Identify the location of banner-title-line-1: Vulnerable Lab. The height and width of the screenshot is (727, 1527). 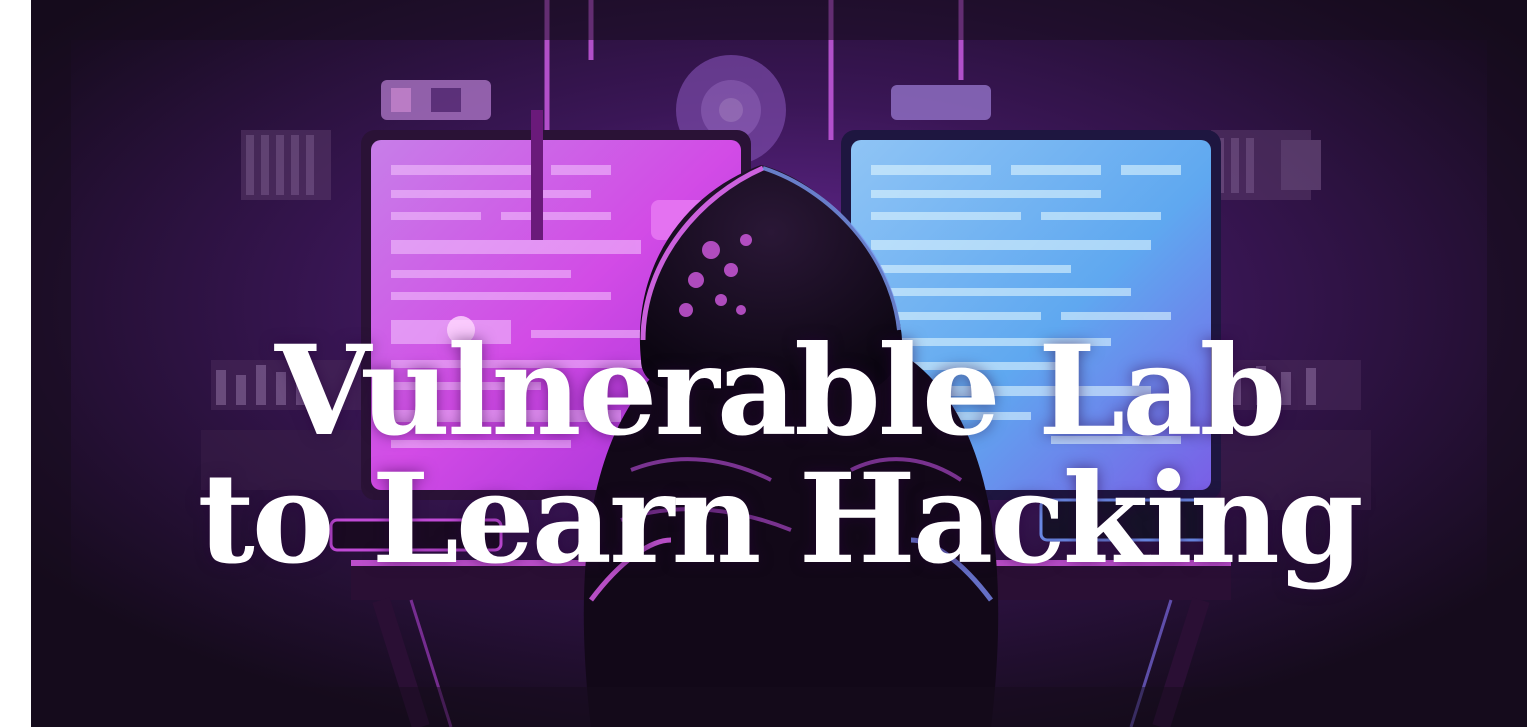
(780, 391).